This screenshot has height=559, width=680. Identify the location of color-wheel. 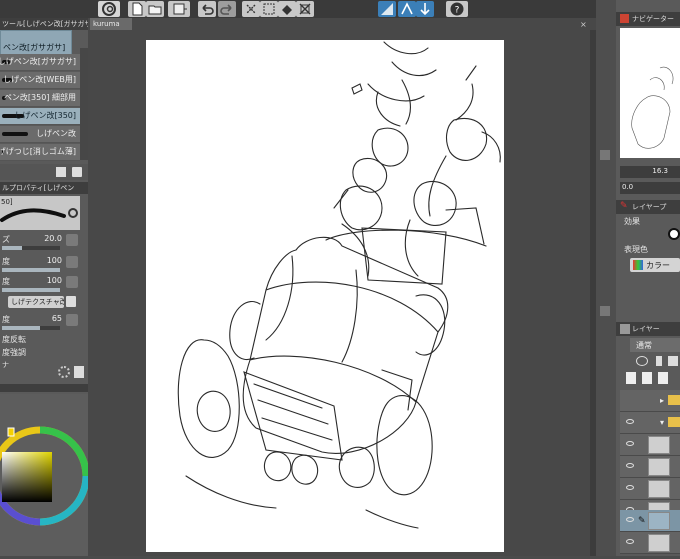
(45, 475).